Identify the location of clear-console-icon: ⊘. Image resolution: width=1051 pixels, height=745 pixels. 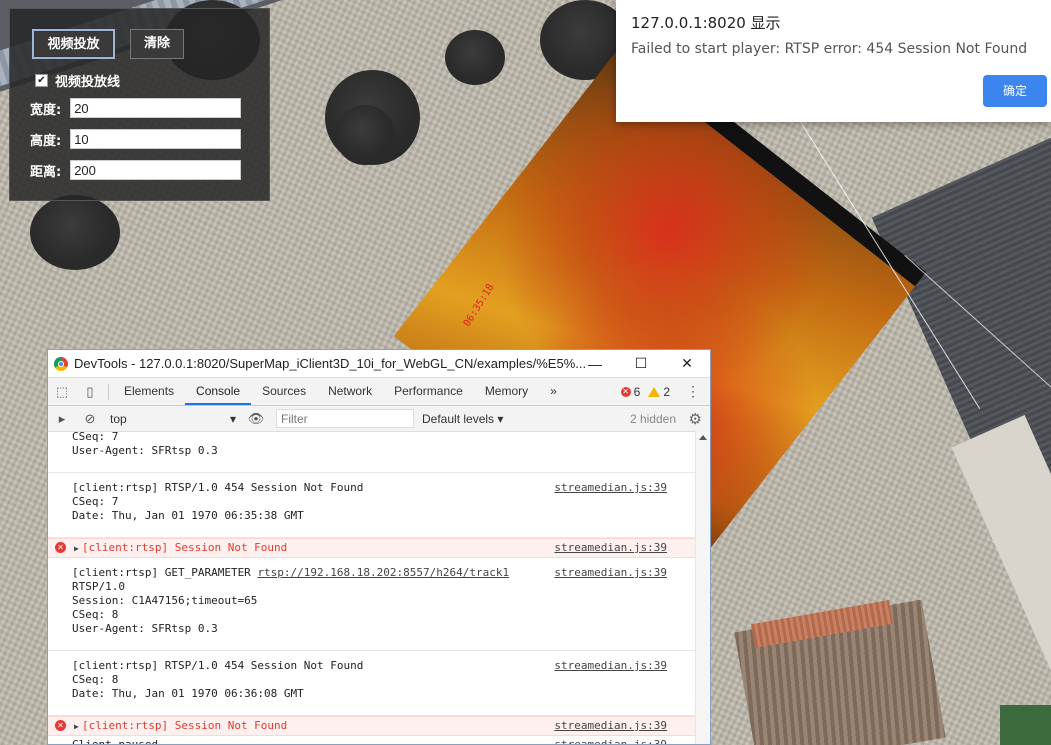
(90, 418).